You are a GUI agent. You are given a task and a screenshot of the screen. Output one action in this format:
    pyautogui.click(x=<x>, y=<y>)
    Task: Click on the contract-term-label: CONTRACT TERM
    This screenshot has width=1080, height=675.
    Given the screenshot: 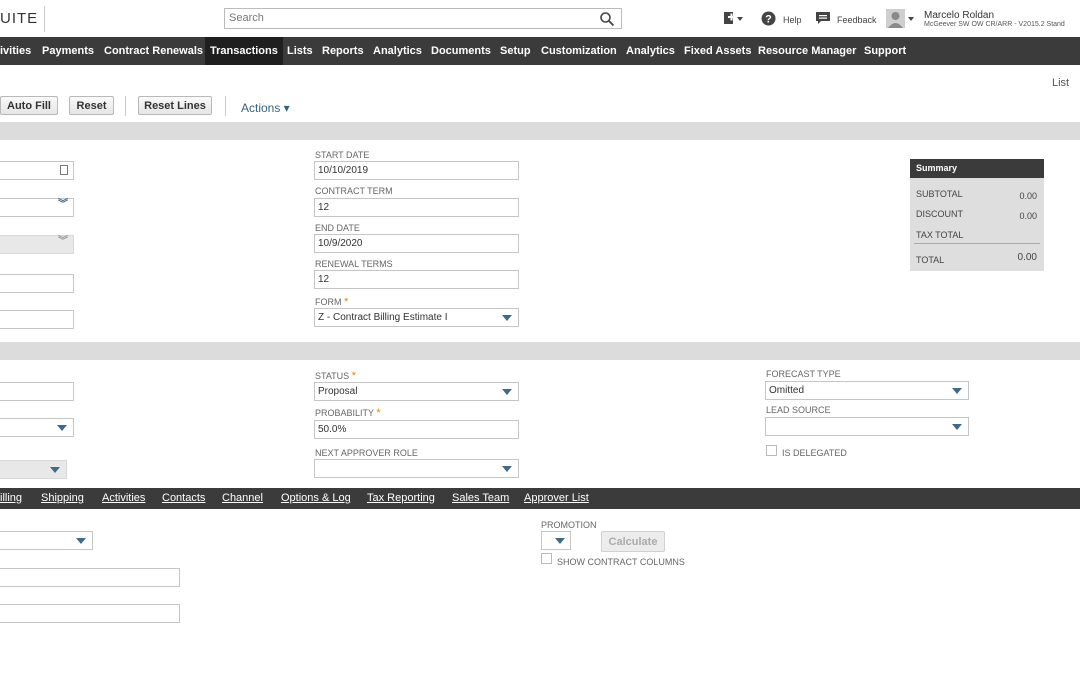 What is the action you would take?
    pyautogui.click(x=354, y=191)
    